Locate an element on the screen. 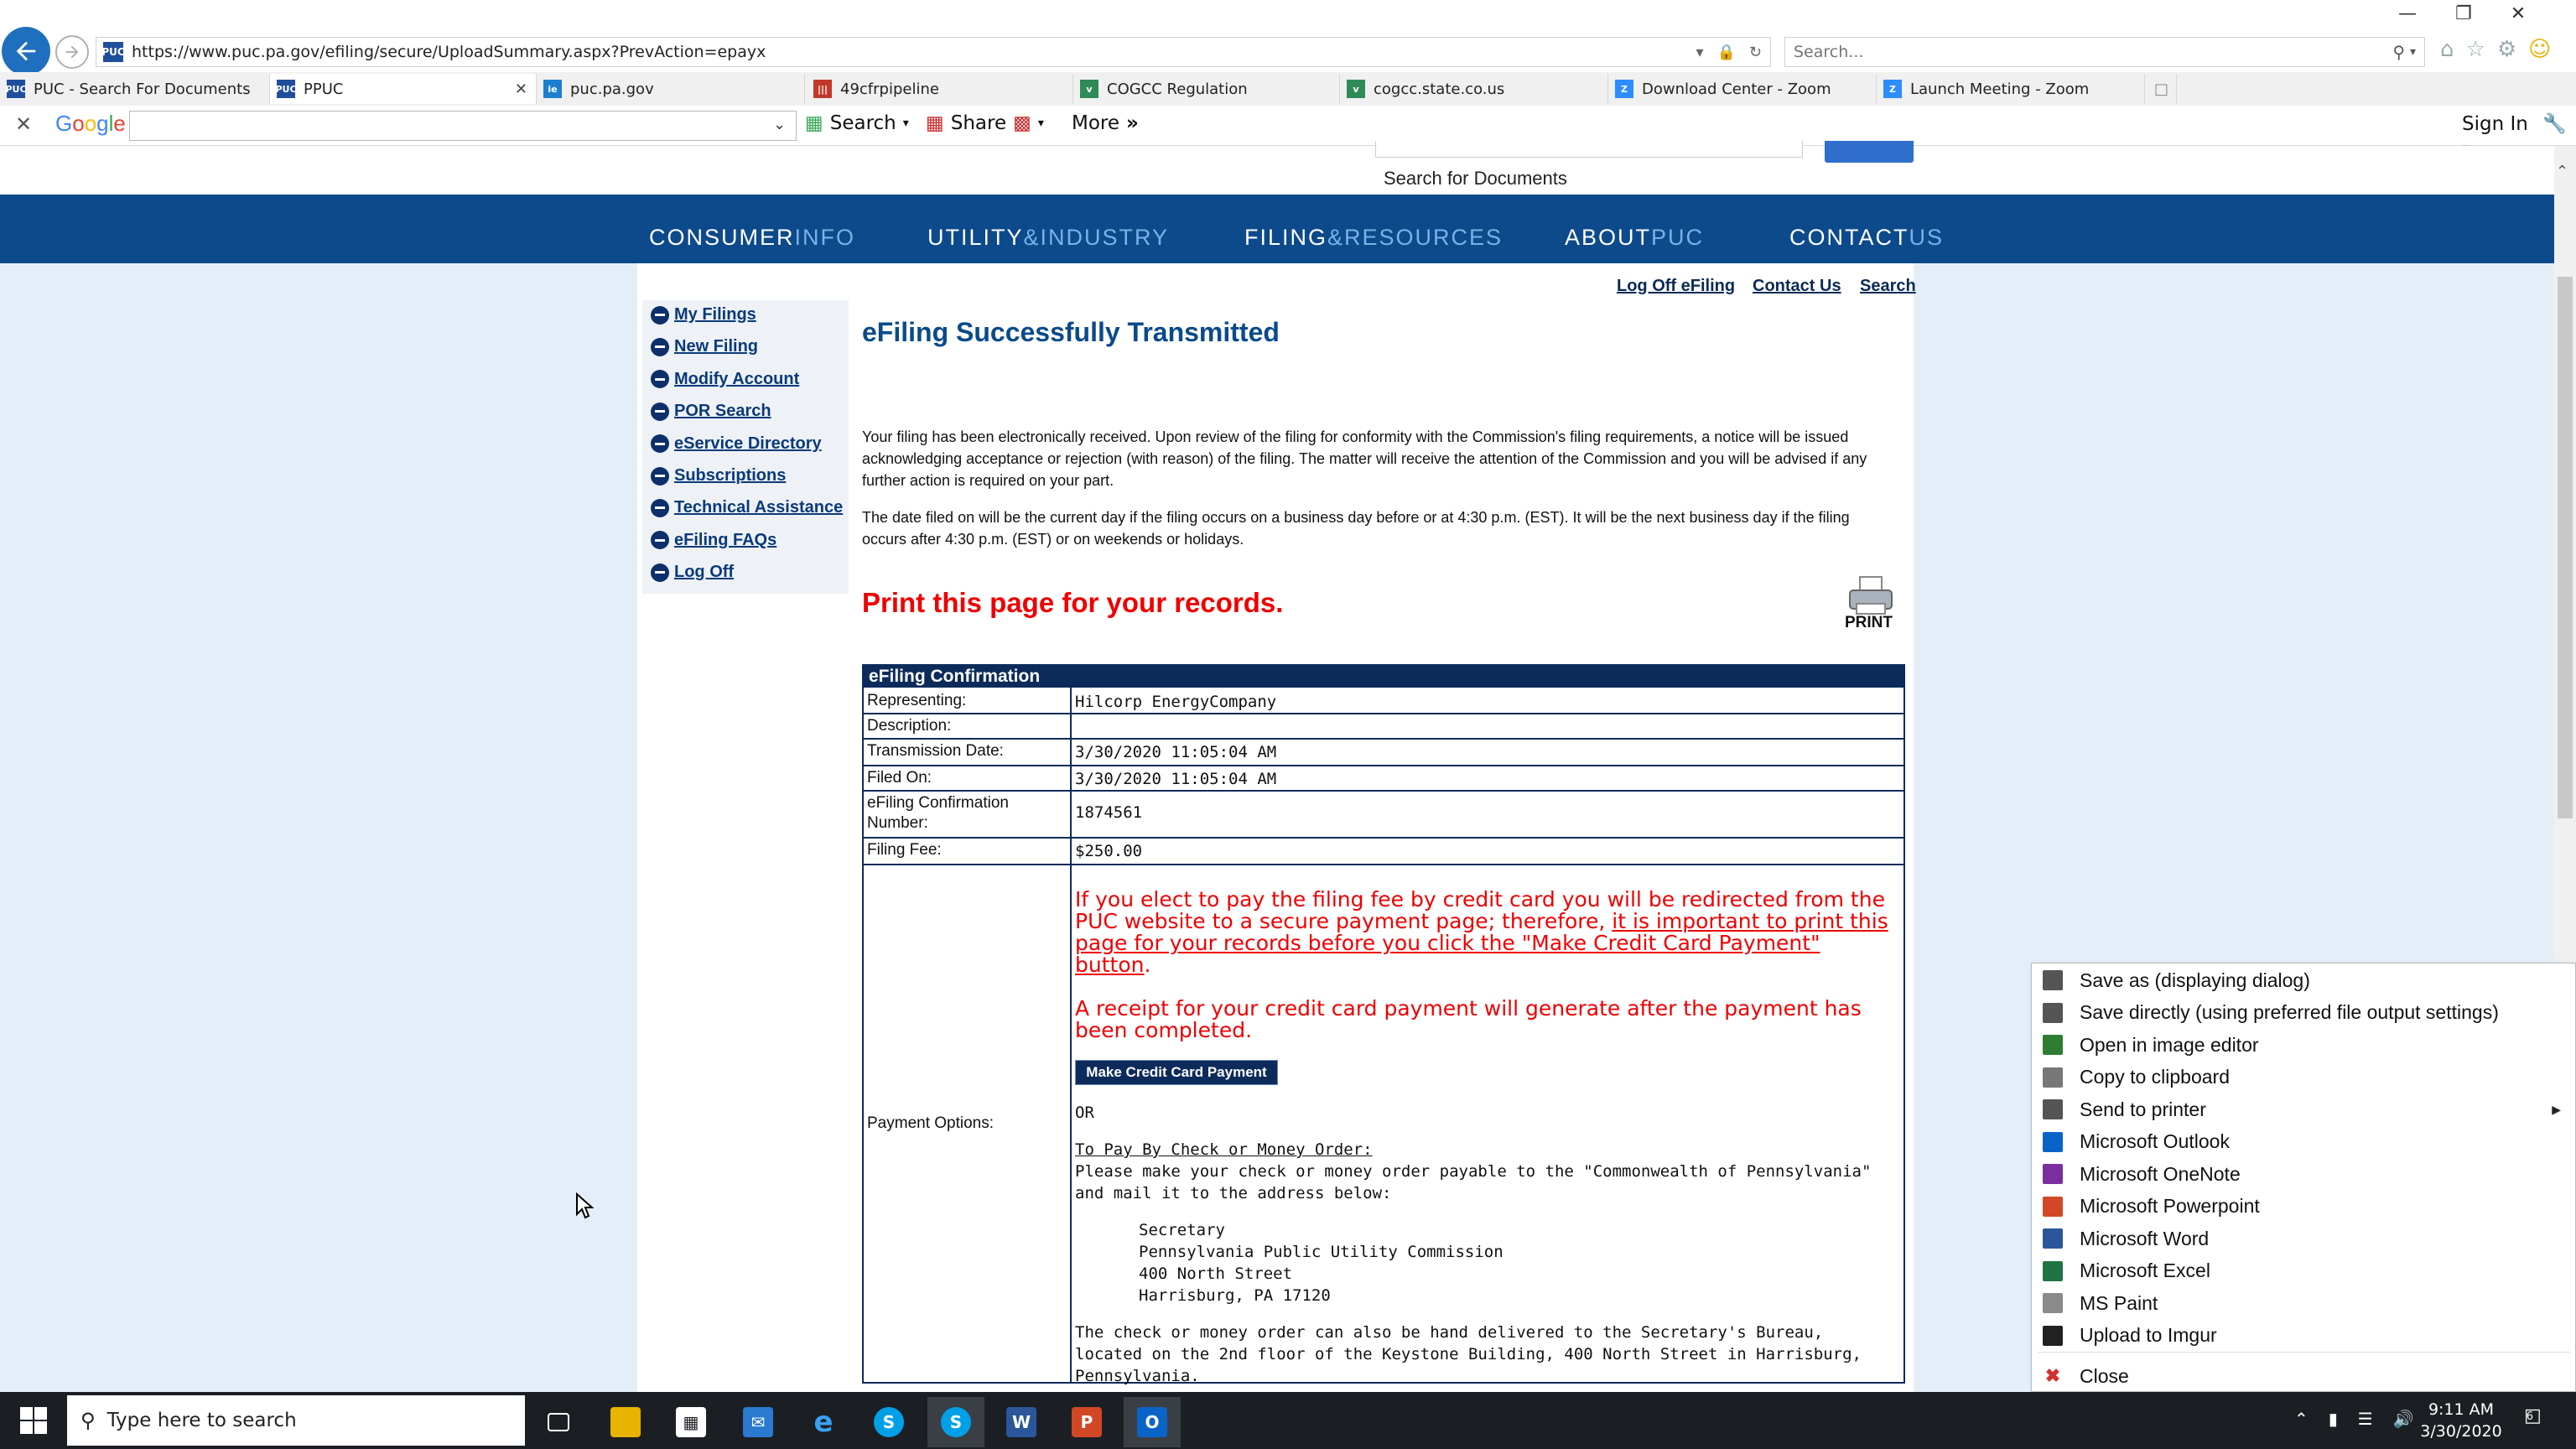 This screenshot has width=2576, height=1449. restore-icon: ❐ is located at coordinates (2463, 14).